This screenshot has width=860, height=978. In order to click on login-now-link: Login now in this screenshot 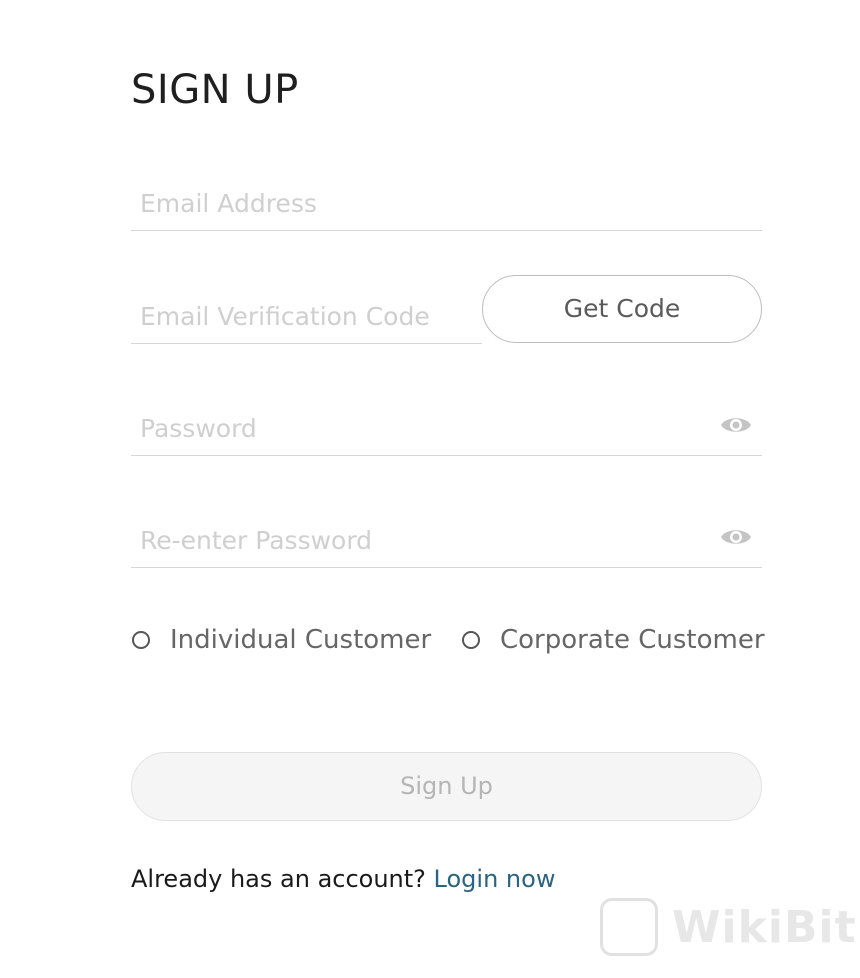, I will do `click(495, 879)`.